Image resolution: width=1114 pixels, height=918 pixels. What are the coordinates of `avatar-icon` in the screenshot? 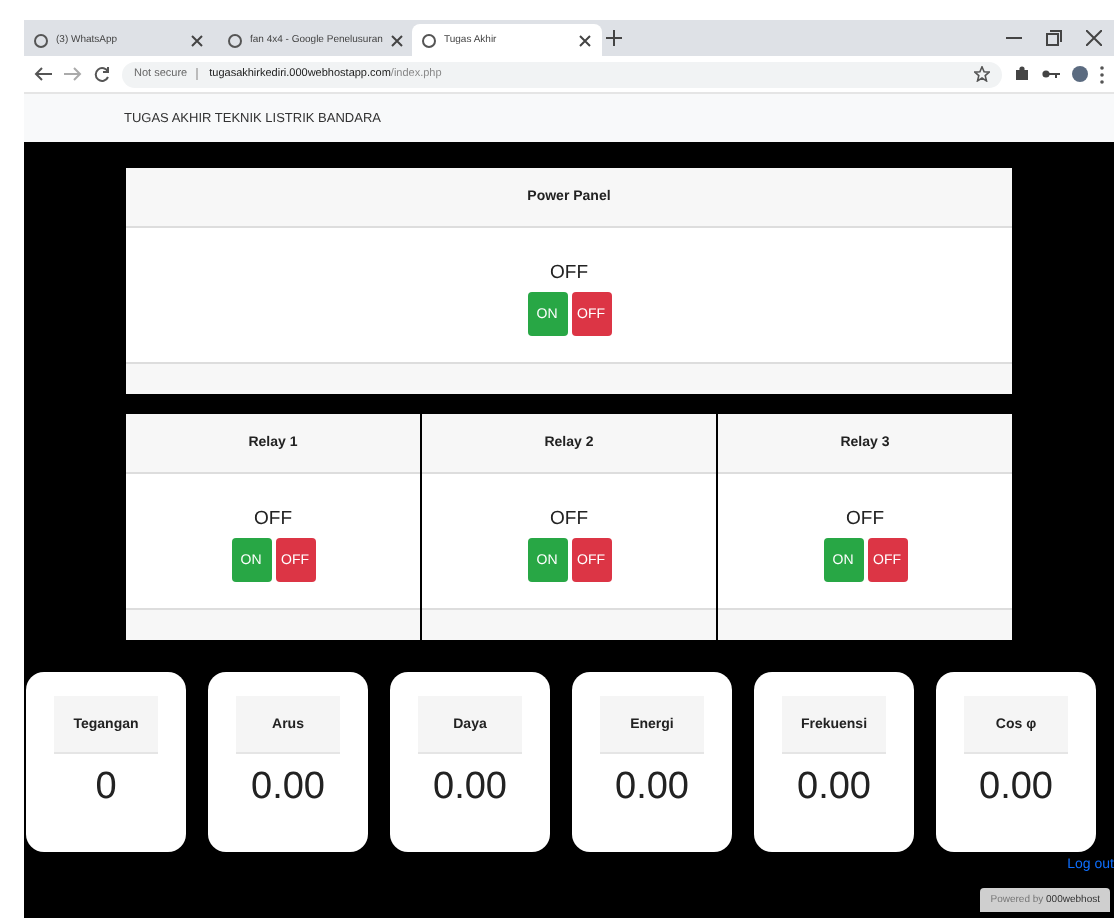 It's located at (1080, 74).